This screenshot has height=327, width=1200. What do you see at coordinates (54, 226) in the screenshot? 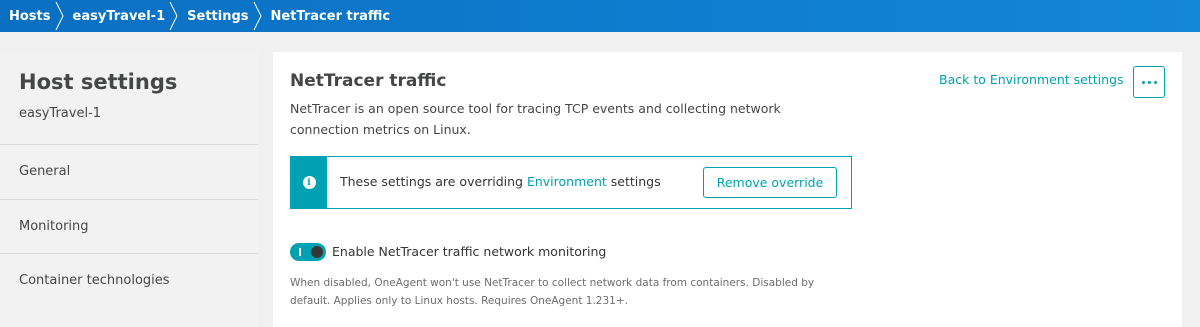
I see `sidebar-item-label: Monitoring` at bounding box center [54, 226].